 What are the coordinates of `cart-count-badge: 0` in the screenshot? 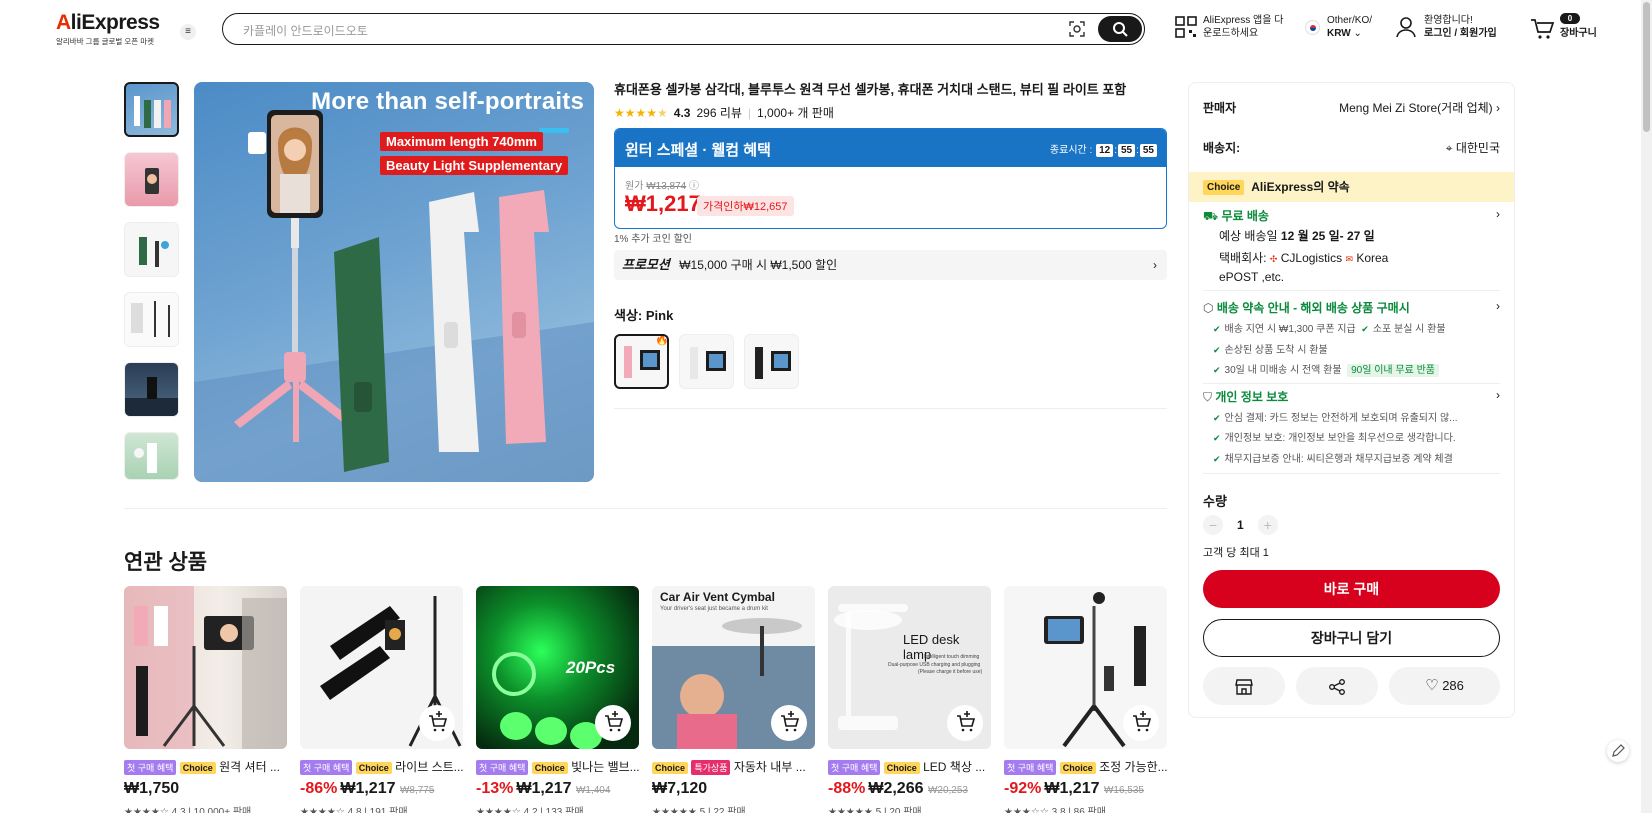 It's located at (1570, 18).